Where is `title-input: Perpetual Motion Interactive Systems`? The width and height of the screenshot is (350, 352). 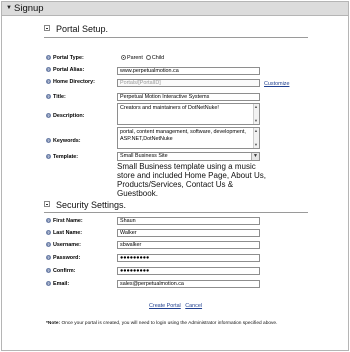
title-input: Perpetual Motion Interactive Systems is located at coordinates (188, 97).